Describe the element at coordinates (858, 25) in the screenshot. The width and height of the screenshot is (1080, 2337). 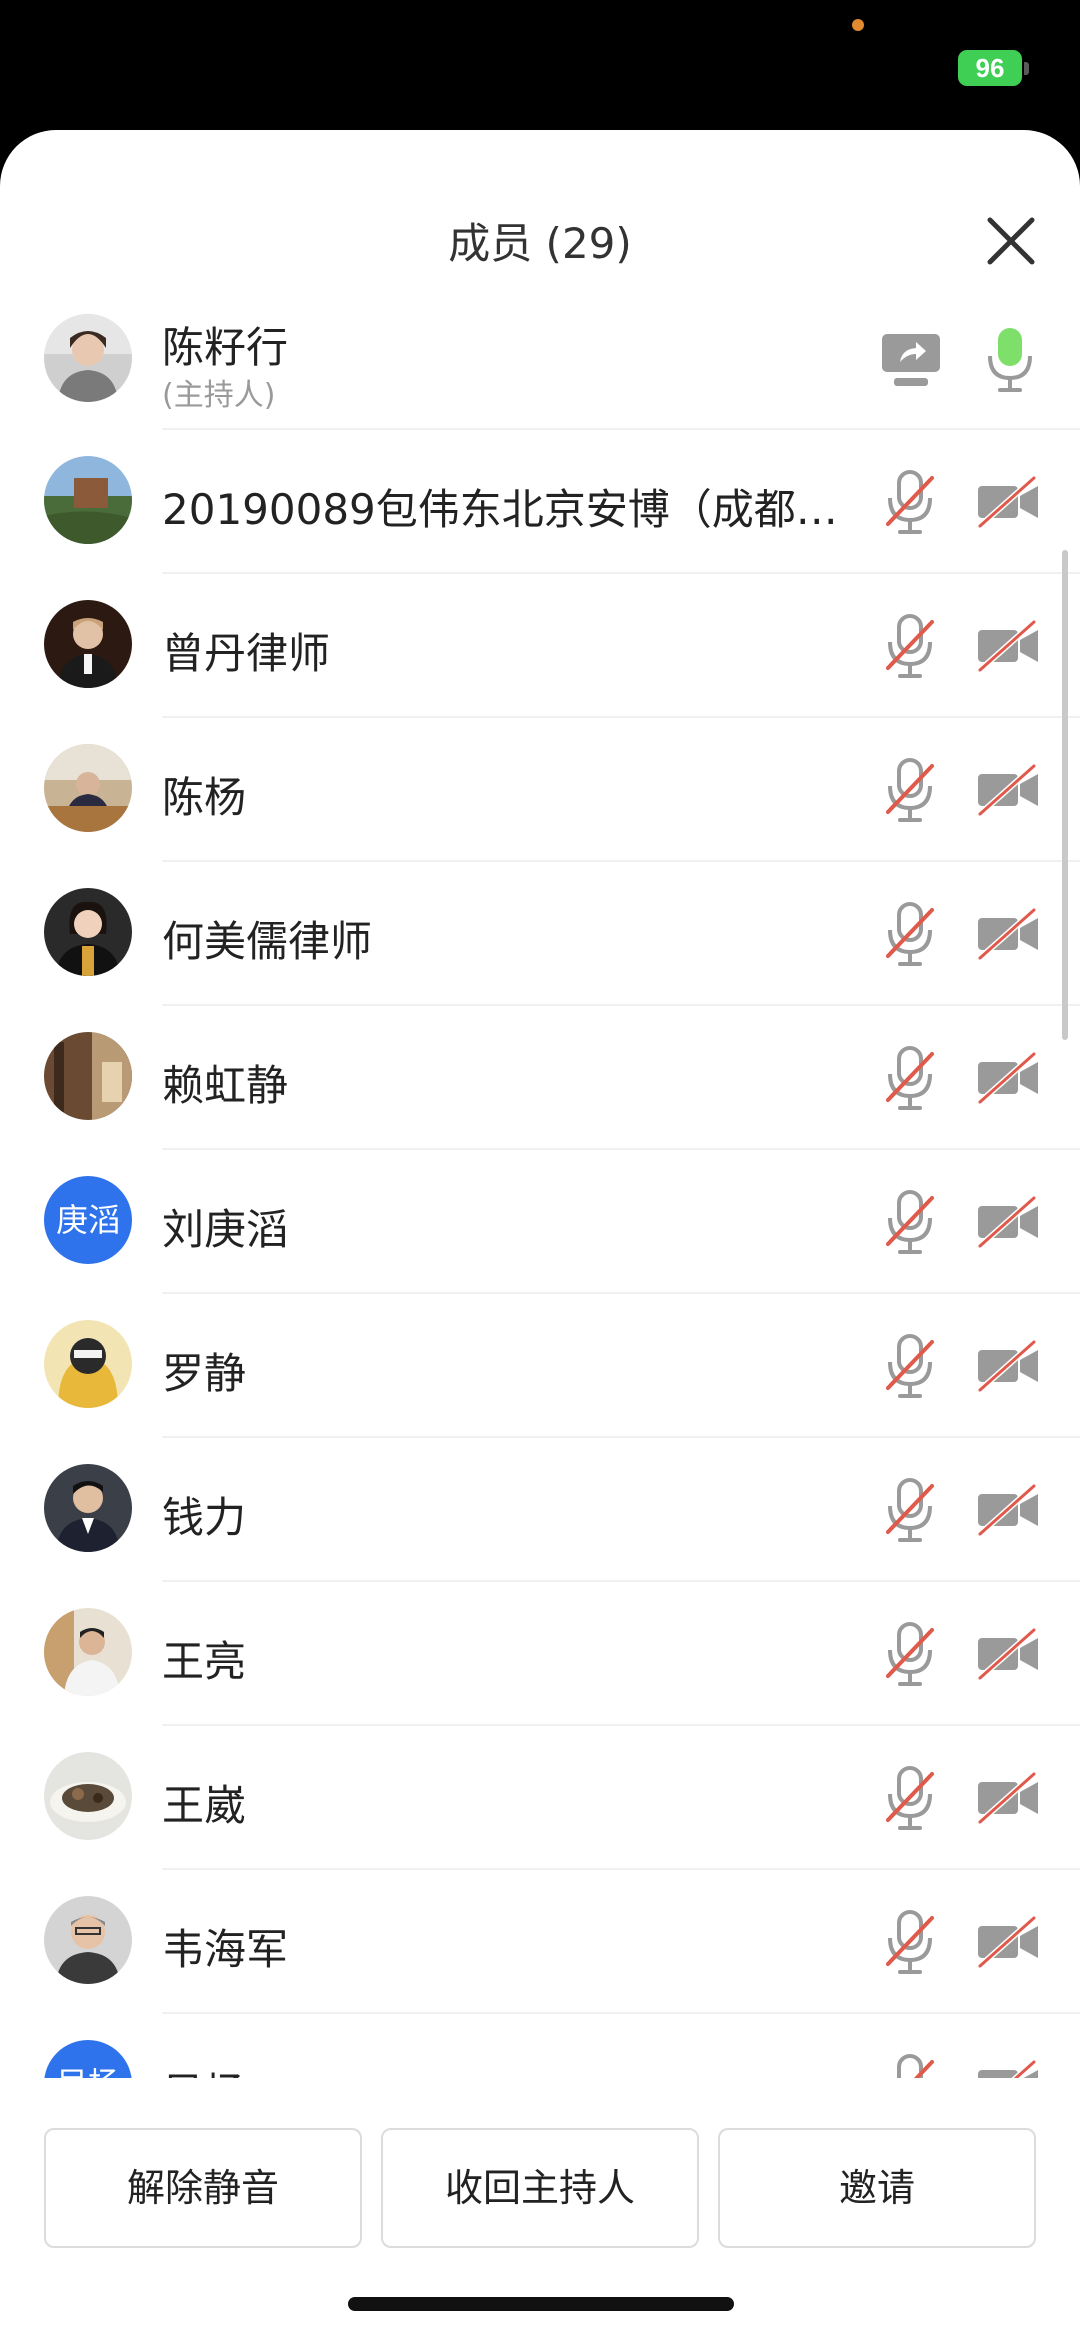
I see `privacy-indicator-dot` at that location.